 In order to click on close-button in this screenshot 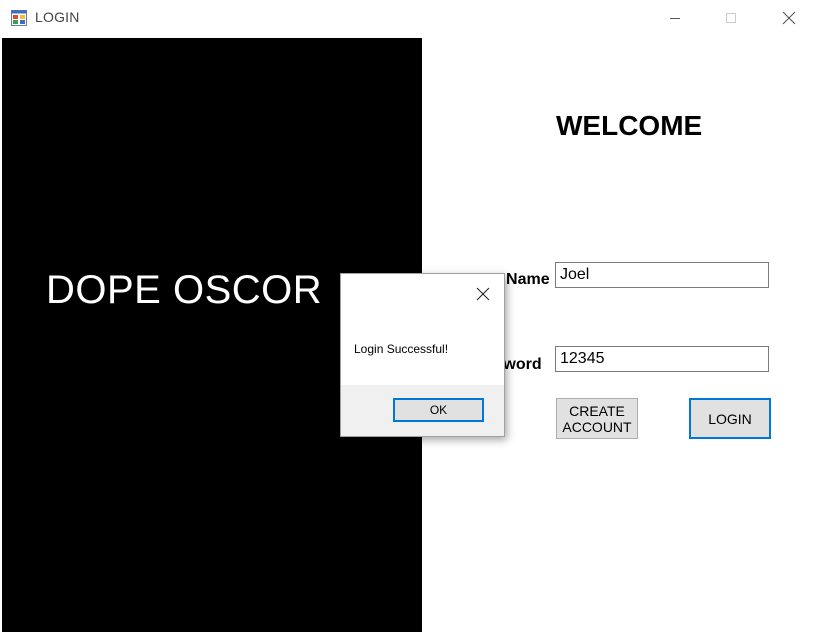, I will do `click(789, 18)`.